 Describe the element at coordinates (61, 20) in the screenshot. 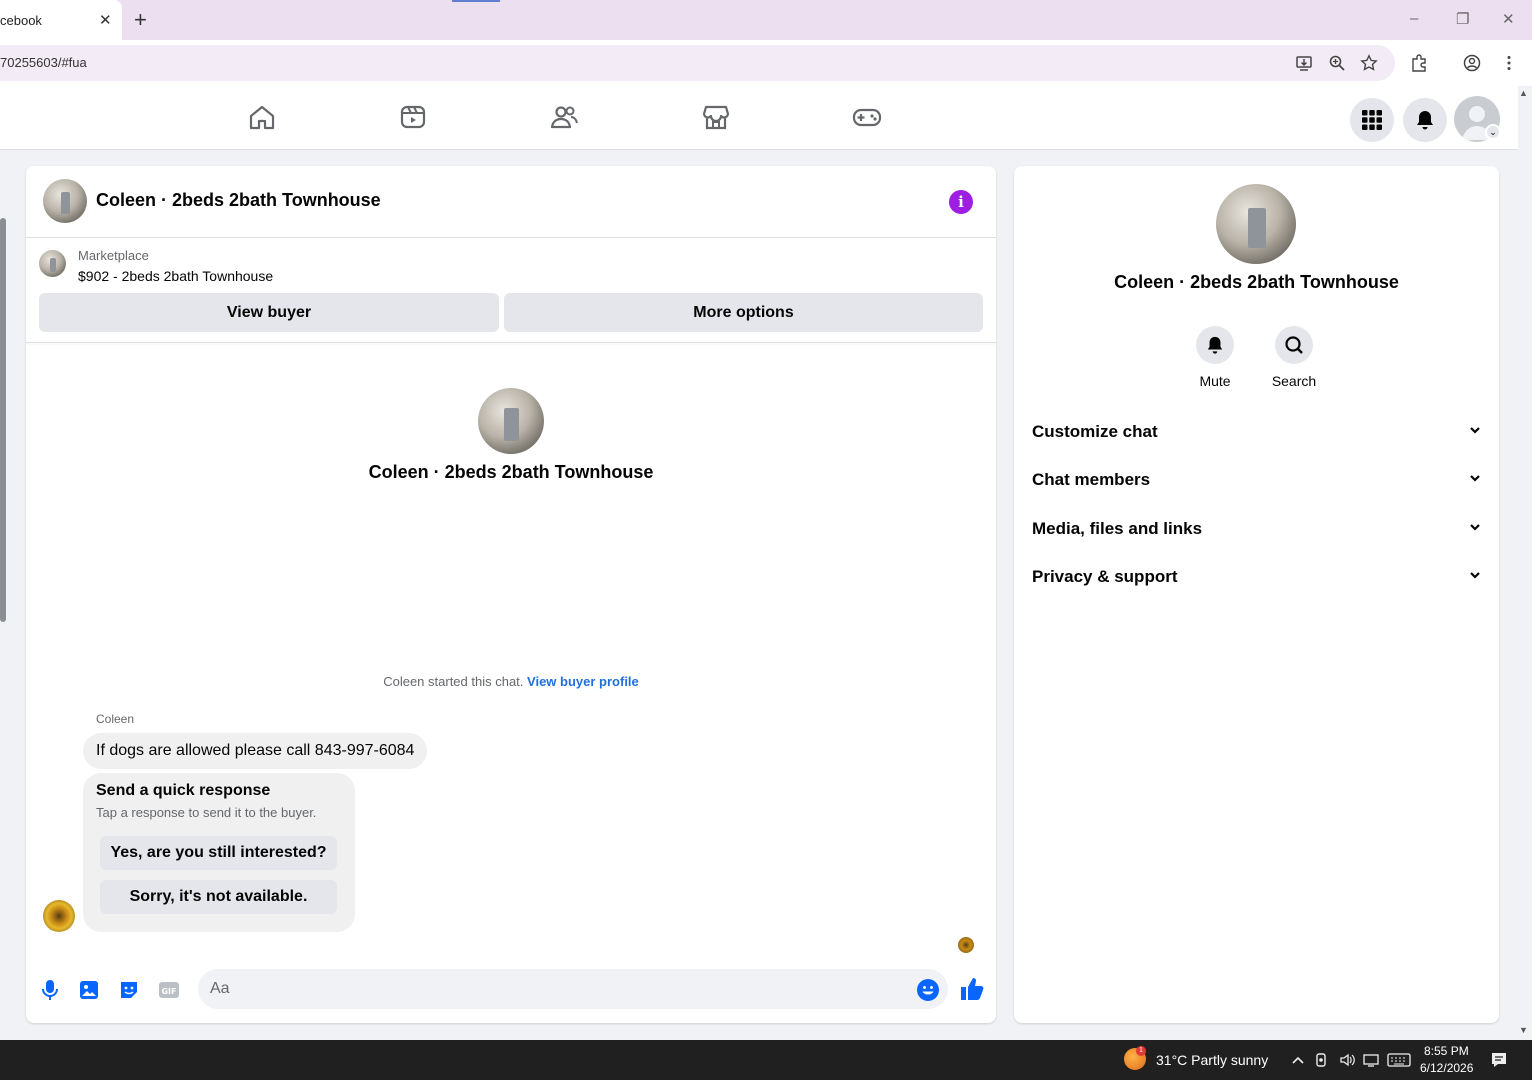

I see `browser-tab: cebook ✕` at that location.